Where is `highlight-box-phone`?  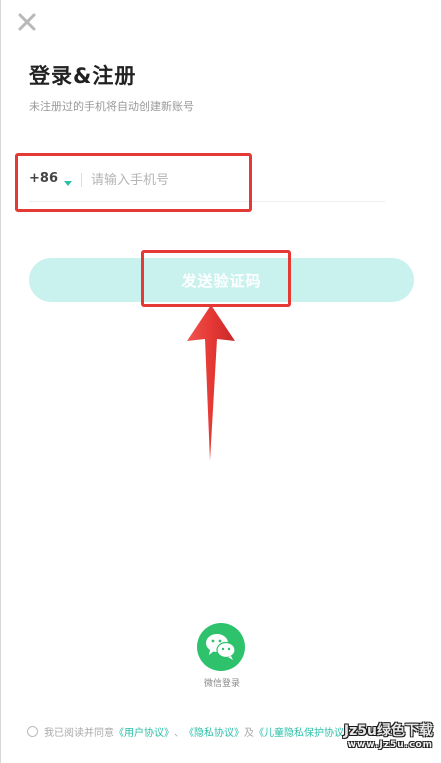
highlight-box-phone is located at coordinates (133, 182).